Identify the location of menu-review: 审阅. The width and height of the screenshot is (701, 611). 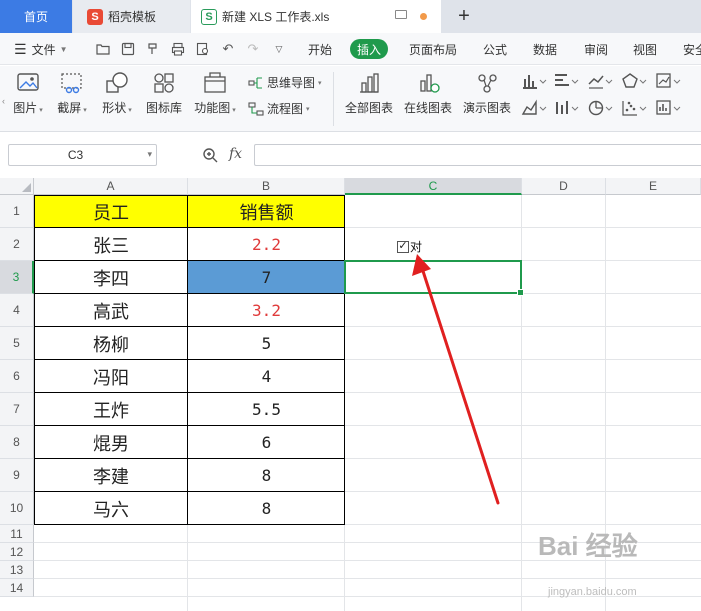
(596, 49).